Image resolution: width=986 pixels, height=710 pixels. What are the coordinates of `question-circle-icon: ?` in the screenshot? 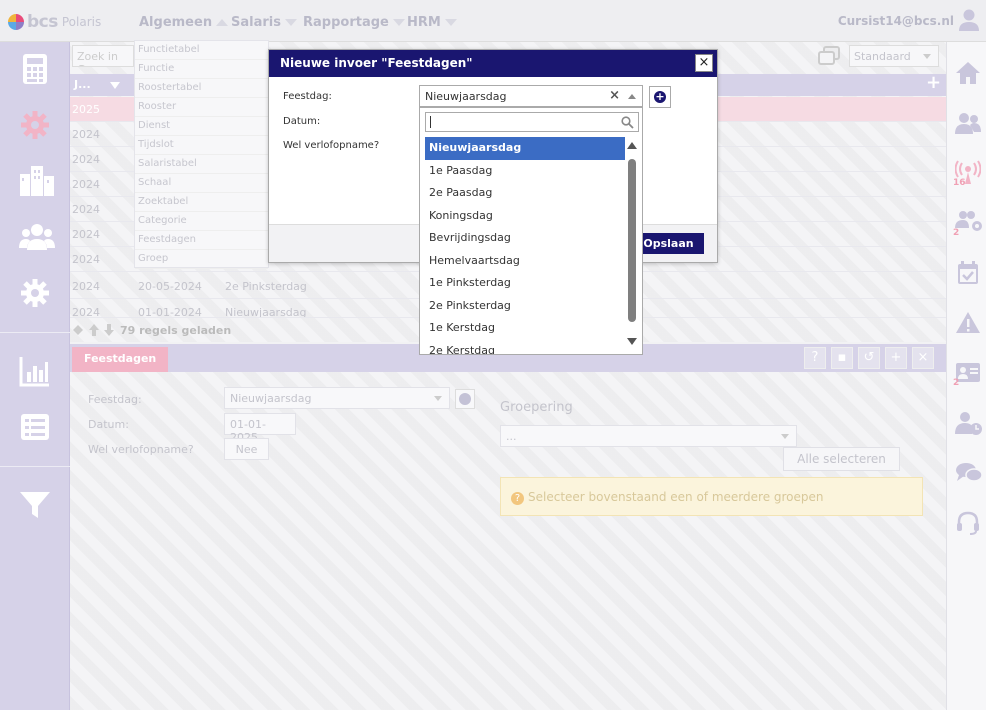 It's located at (517, 498).